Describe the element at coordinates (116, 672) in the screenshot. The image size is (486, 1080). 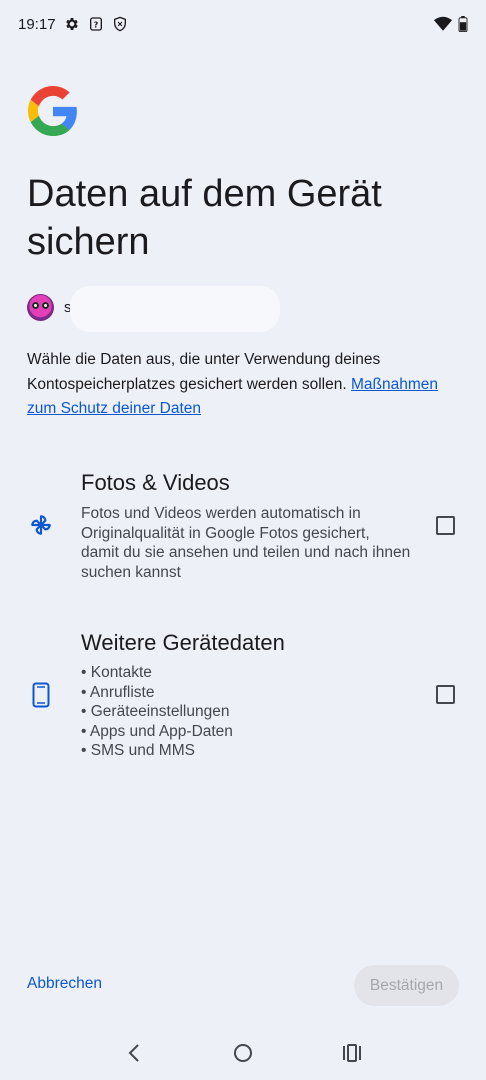
I see `list-item: • Kontakte` at that location.